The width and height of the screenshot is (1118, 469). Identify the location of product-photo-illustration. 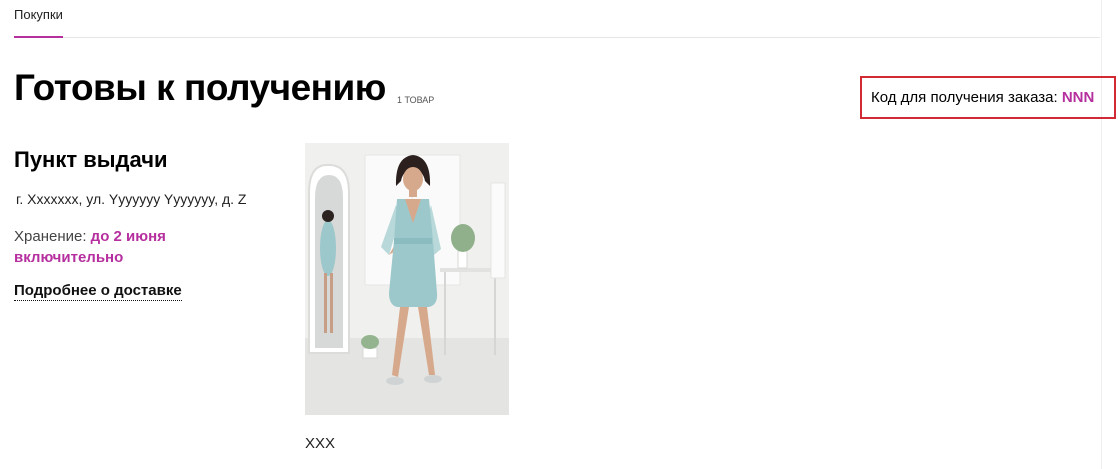
(407, 279).